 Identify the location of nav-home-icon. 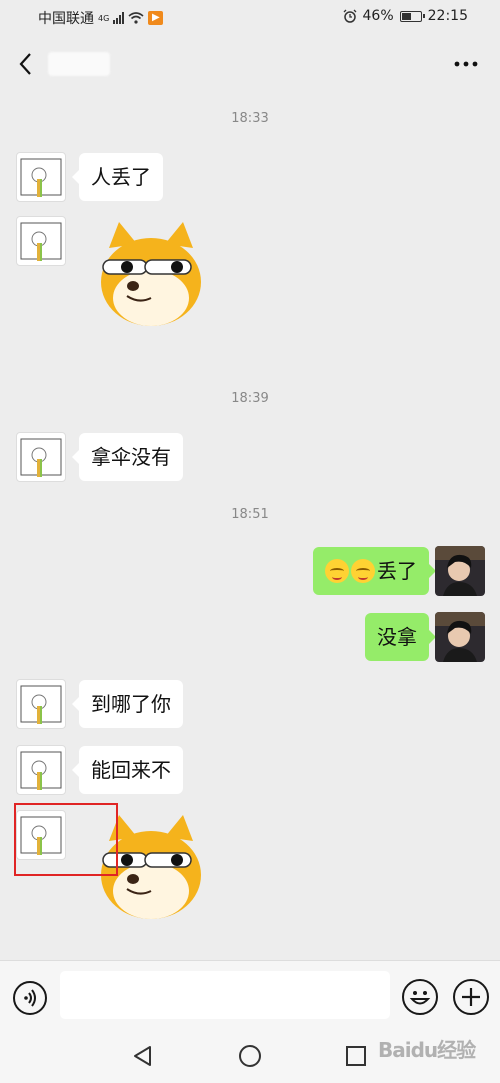
(250, 1056).